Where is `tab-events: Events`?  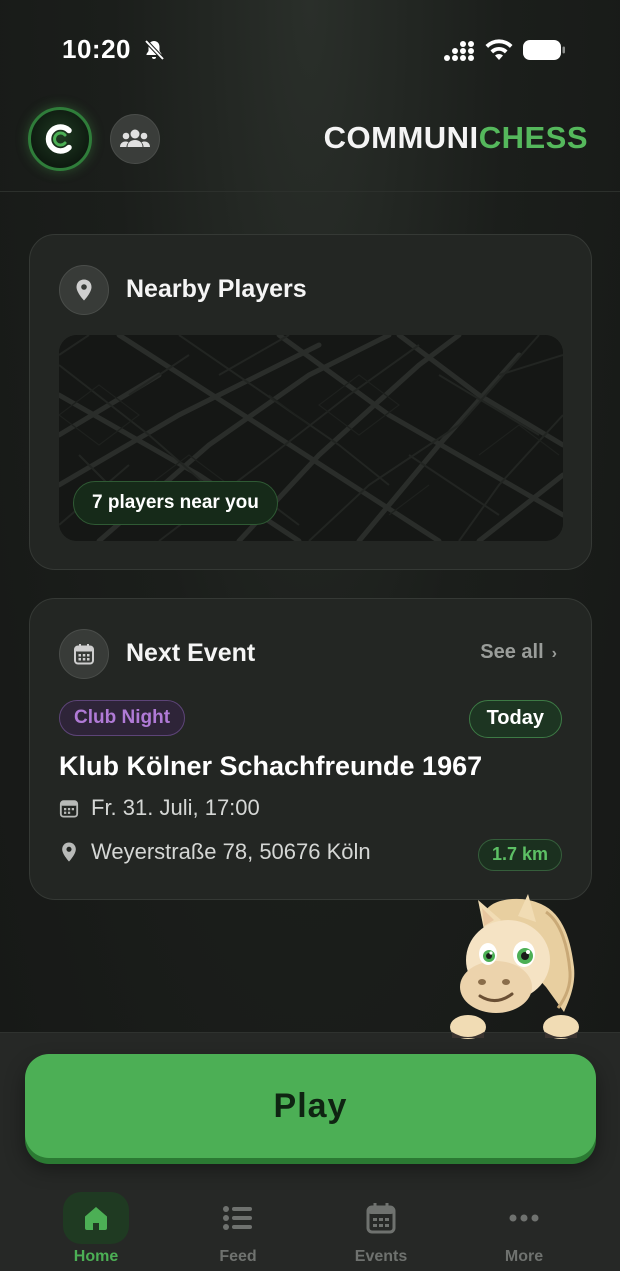
tab-events: Events is located at coordinates (381, 1225).